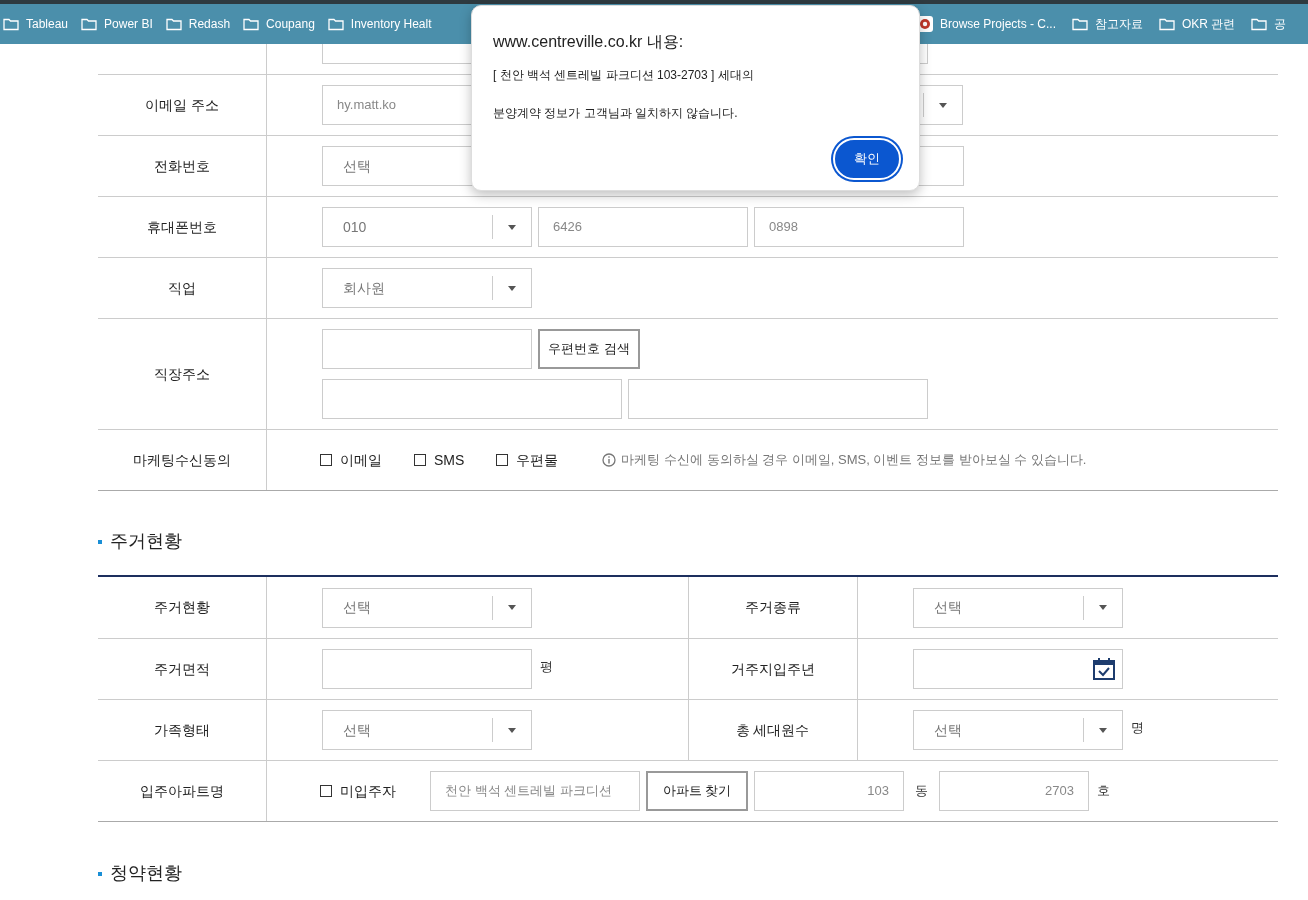 The width and height of the screenshot is (1308, 900). I want to click on unit-label: 명, so click(1137, 728).